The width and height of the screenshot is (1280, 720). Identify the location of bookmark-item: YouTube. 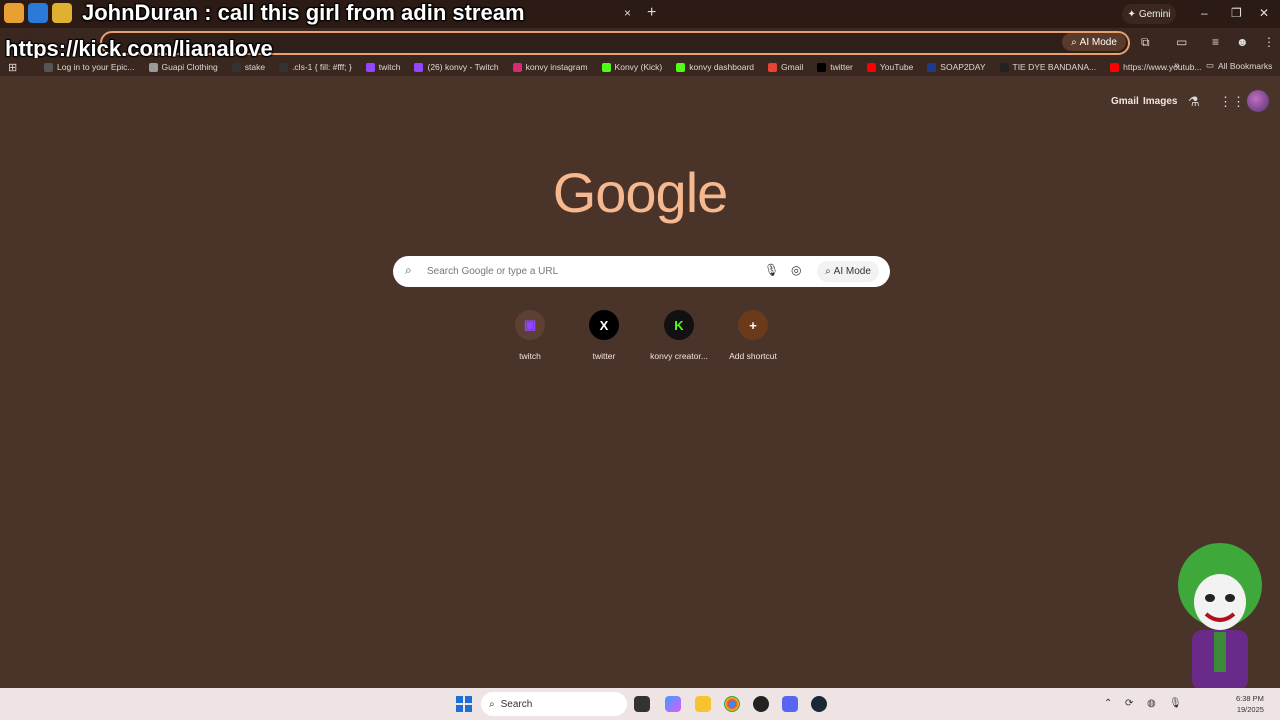
(890, 67).